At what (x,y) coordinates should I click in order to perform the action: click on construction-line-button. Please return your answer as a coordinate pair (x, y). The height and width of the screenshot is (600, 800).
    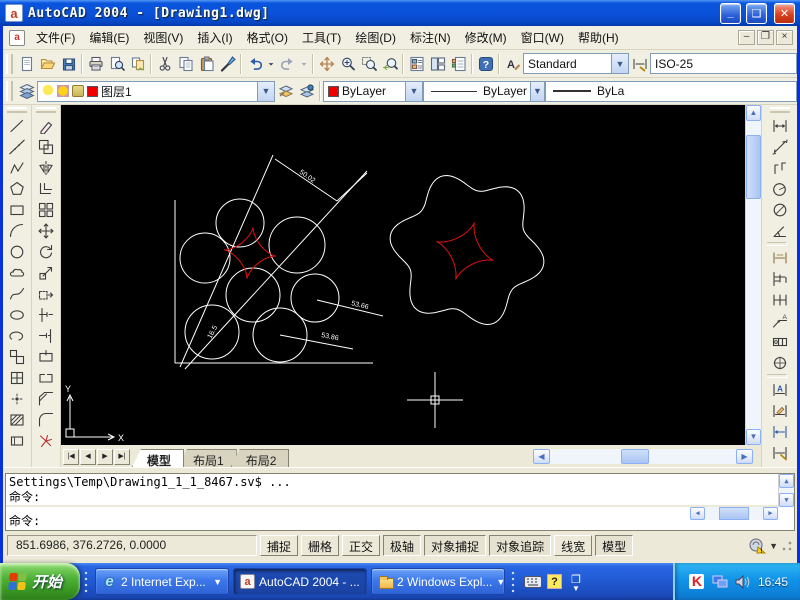
    Looking at the image, I should click on (17, 146).